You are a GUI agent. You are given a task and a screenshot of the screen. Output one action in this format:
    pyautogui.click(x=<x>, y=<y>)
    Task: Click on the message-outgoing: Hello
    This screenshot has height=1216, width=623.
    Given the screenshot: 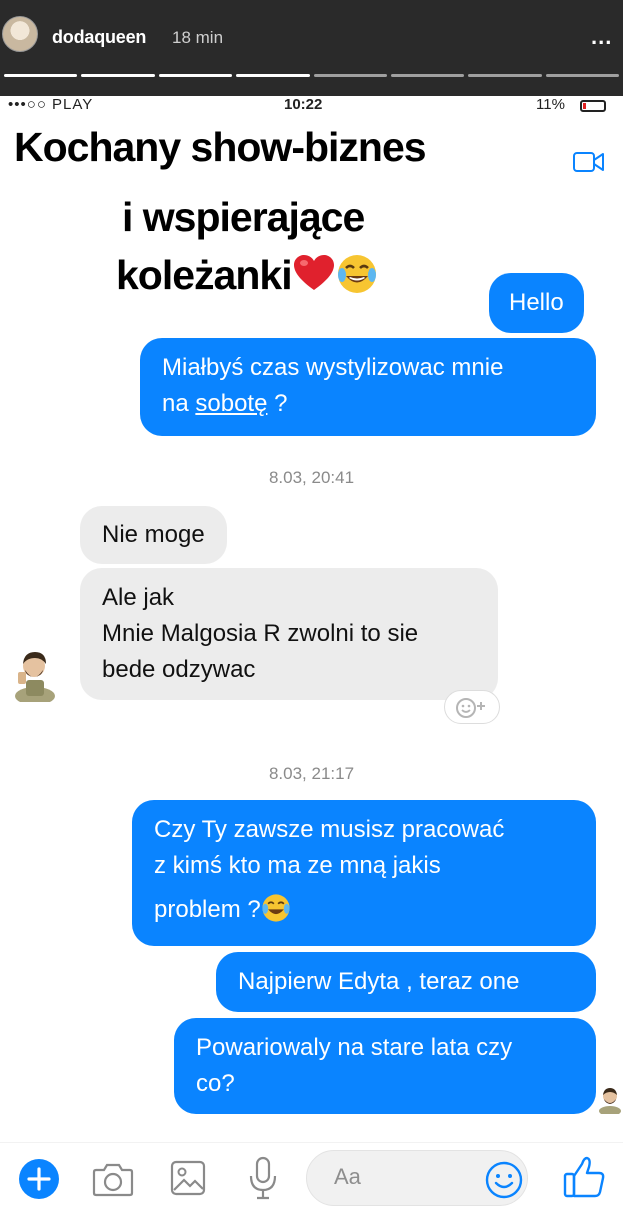 What is the action you would take?
    pyautogui.click(x=536, y=303)
    